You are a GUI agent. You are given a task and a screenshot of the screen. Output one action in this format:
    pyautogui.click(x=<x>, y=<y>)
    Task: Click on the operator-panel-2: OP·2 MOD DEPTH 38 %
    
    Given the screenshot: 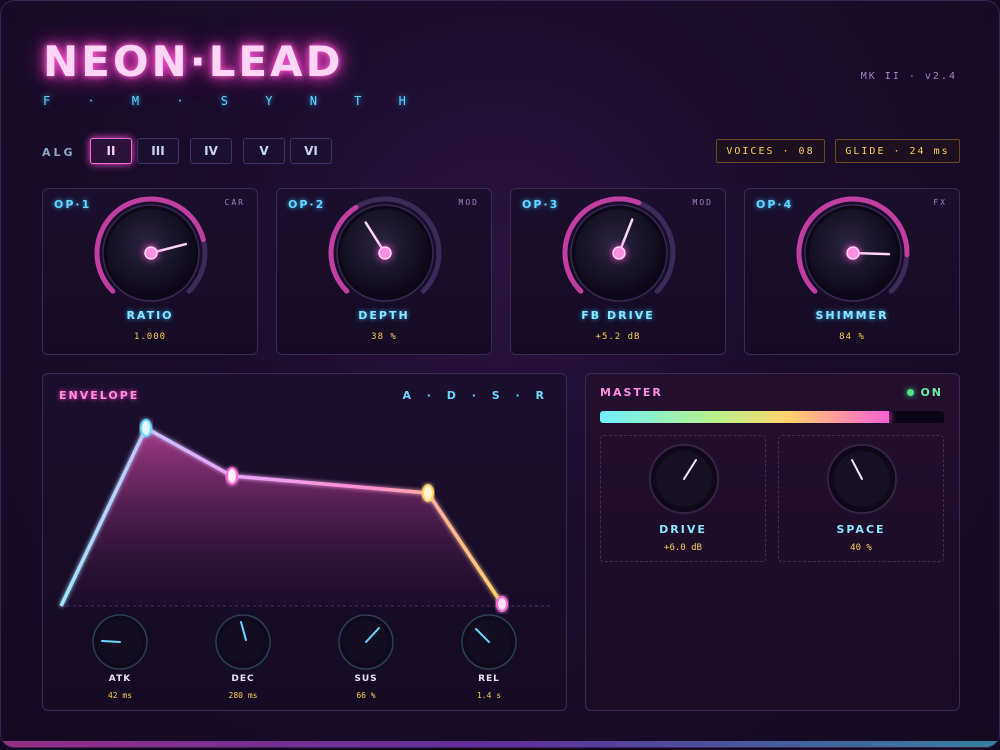 What is the action you would take?
    pyautogui.click(x=384, y=271)
    